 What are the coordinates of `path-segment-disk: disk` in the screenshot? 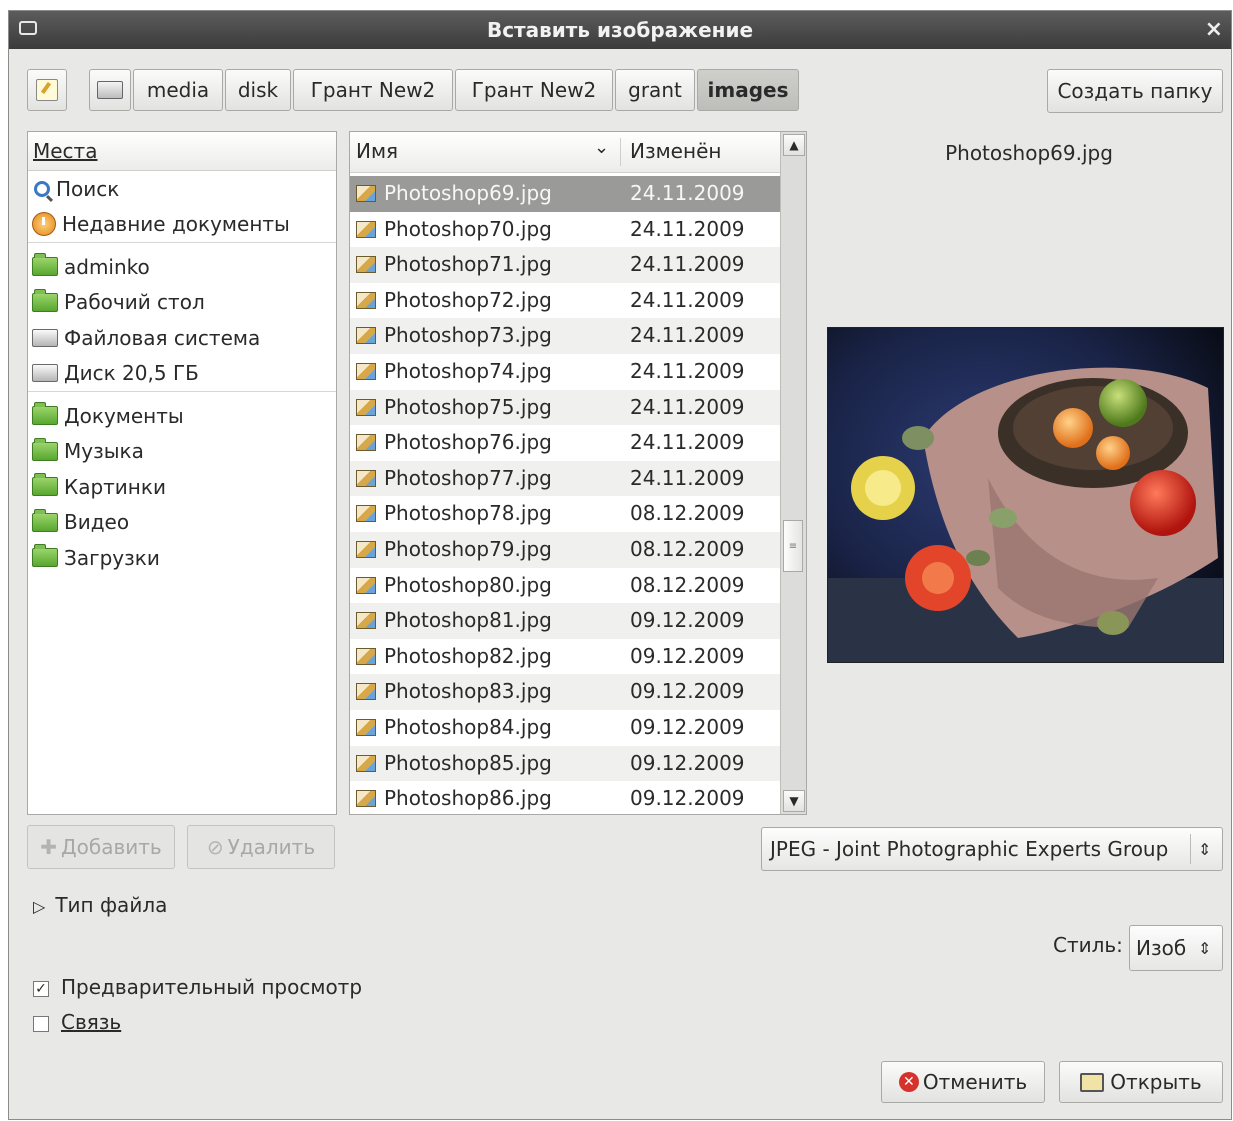 It's located at (258, 90).